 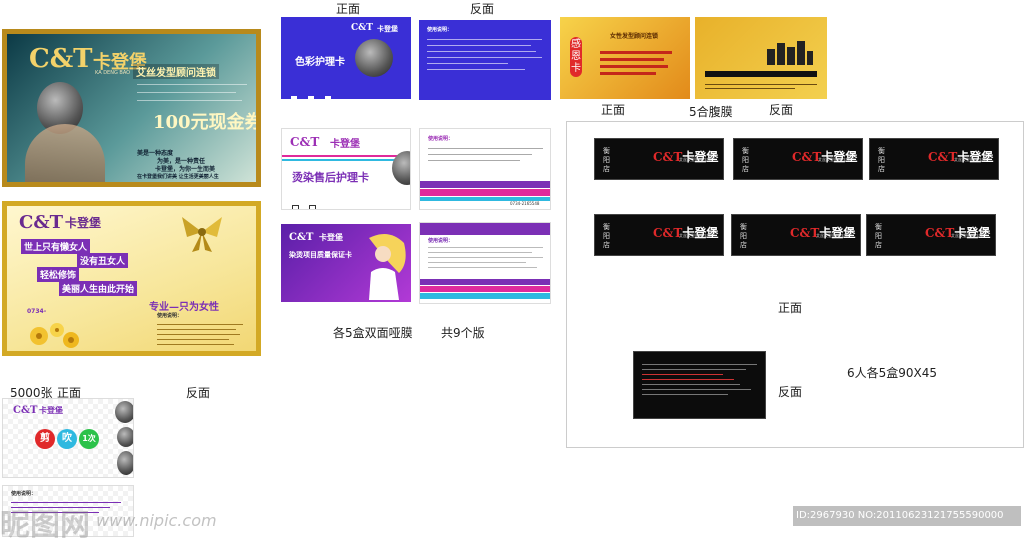 What do you see at coordinates (51, 410) in the screenshot?
I see `punch-brand: 卡登堡` at bounding box center [51, 410].